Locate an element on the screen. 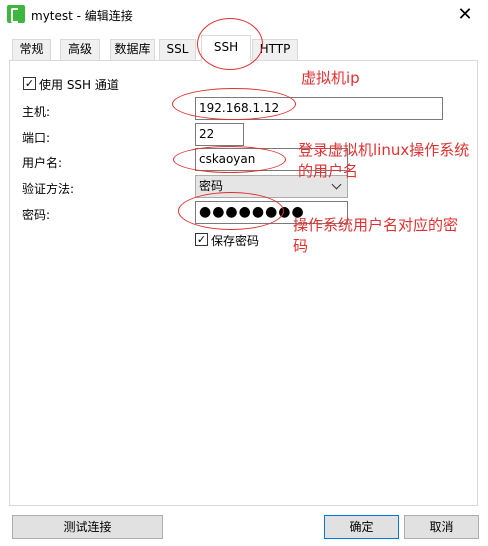 This screenshot has height=546, width=488. tab-general: 常规 is located at coordinates (31, 49).